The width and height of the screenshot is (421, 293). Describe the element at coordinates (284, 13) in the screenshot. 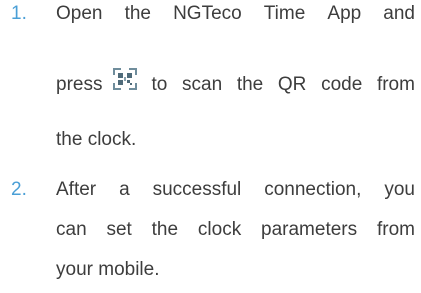

I see `word: Time` at that location.